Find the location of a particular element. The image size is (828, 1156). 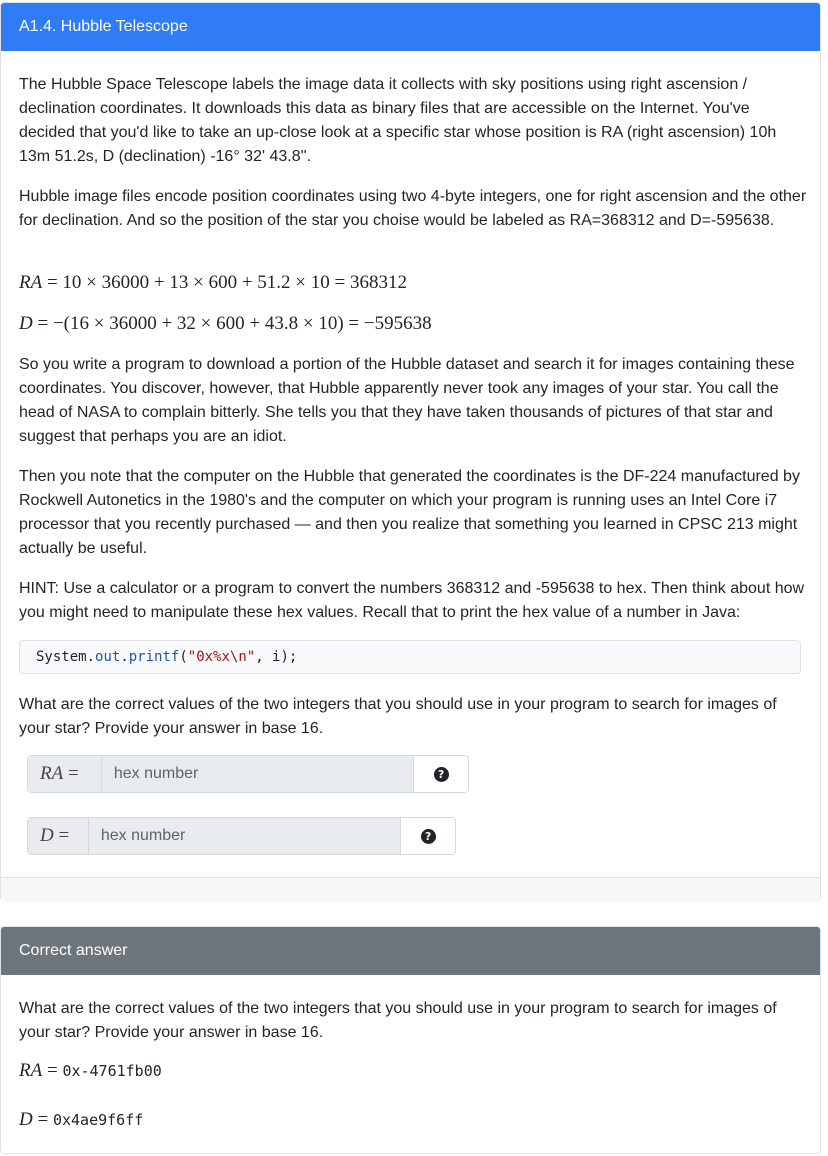

d-answer: D = 0x4ae9f6ff is located at coordinates (81, 1120).